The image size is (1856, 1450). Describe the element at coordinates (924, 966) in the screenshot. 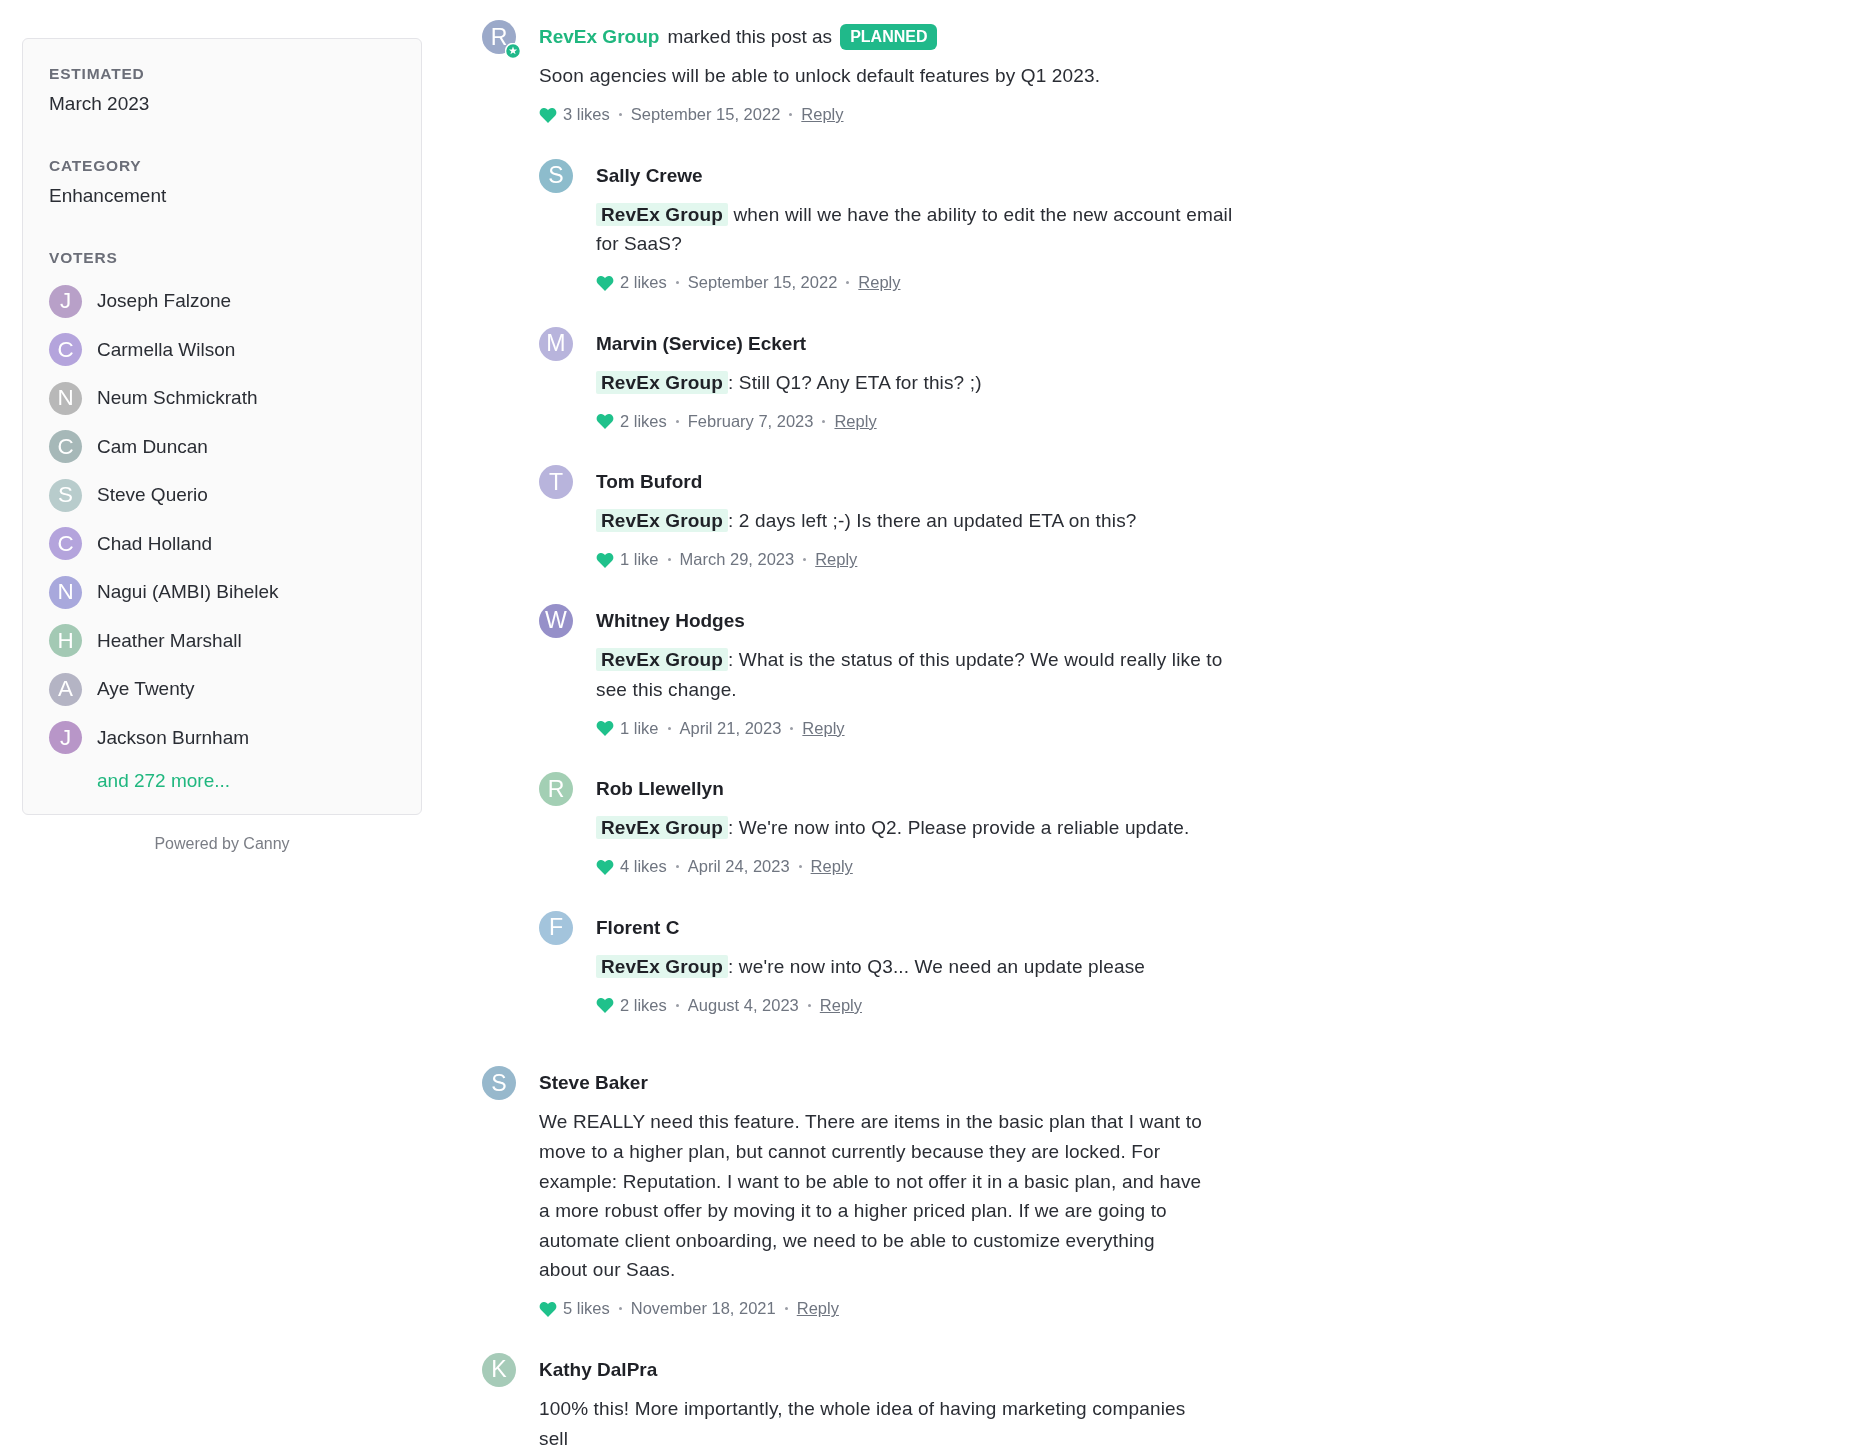

I see `comment-text: RevEx Group : we're now into Q3... We need an update please` at that location.